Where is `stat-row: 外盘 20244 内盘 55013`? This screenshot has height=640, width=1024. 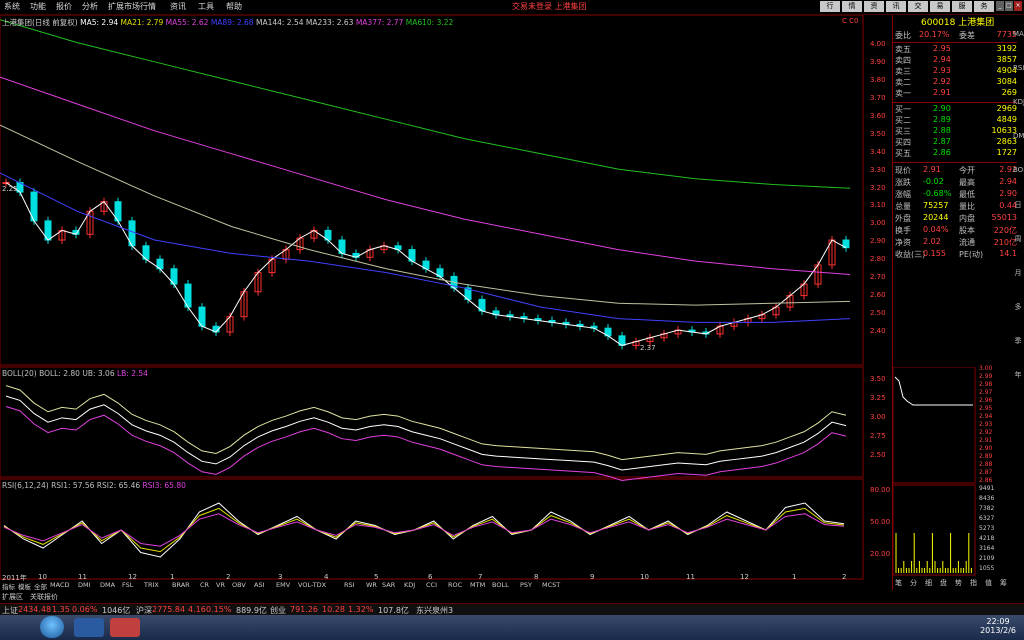 stat-row: 外盘 20244 内盘 55013 is located at coordinates (955, 218).